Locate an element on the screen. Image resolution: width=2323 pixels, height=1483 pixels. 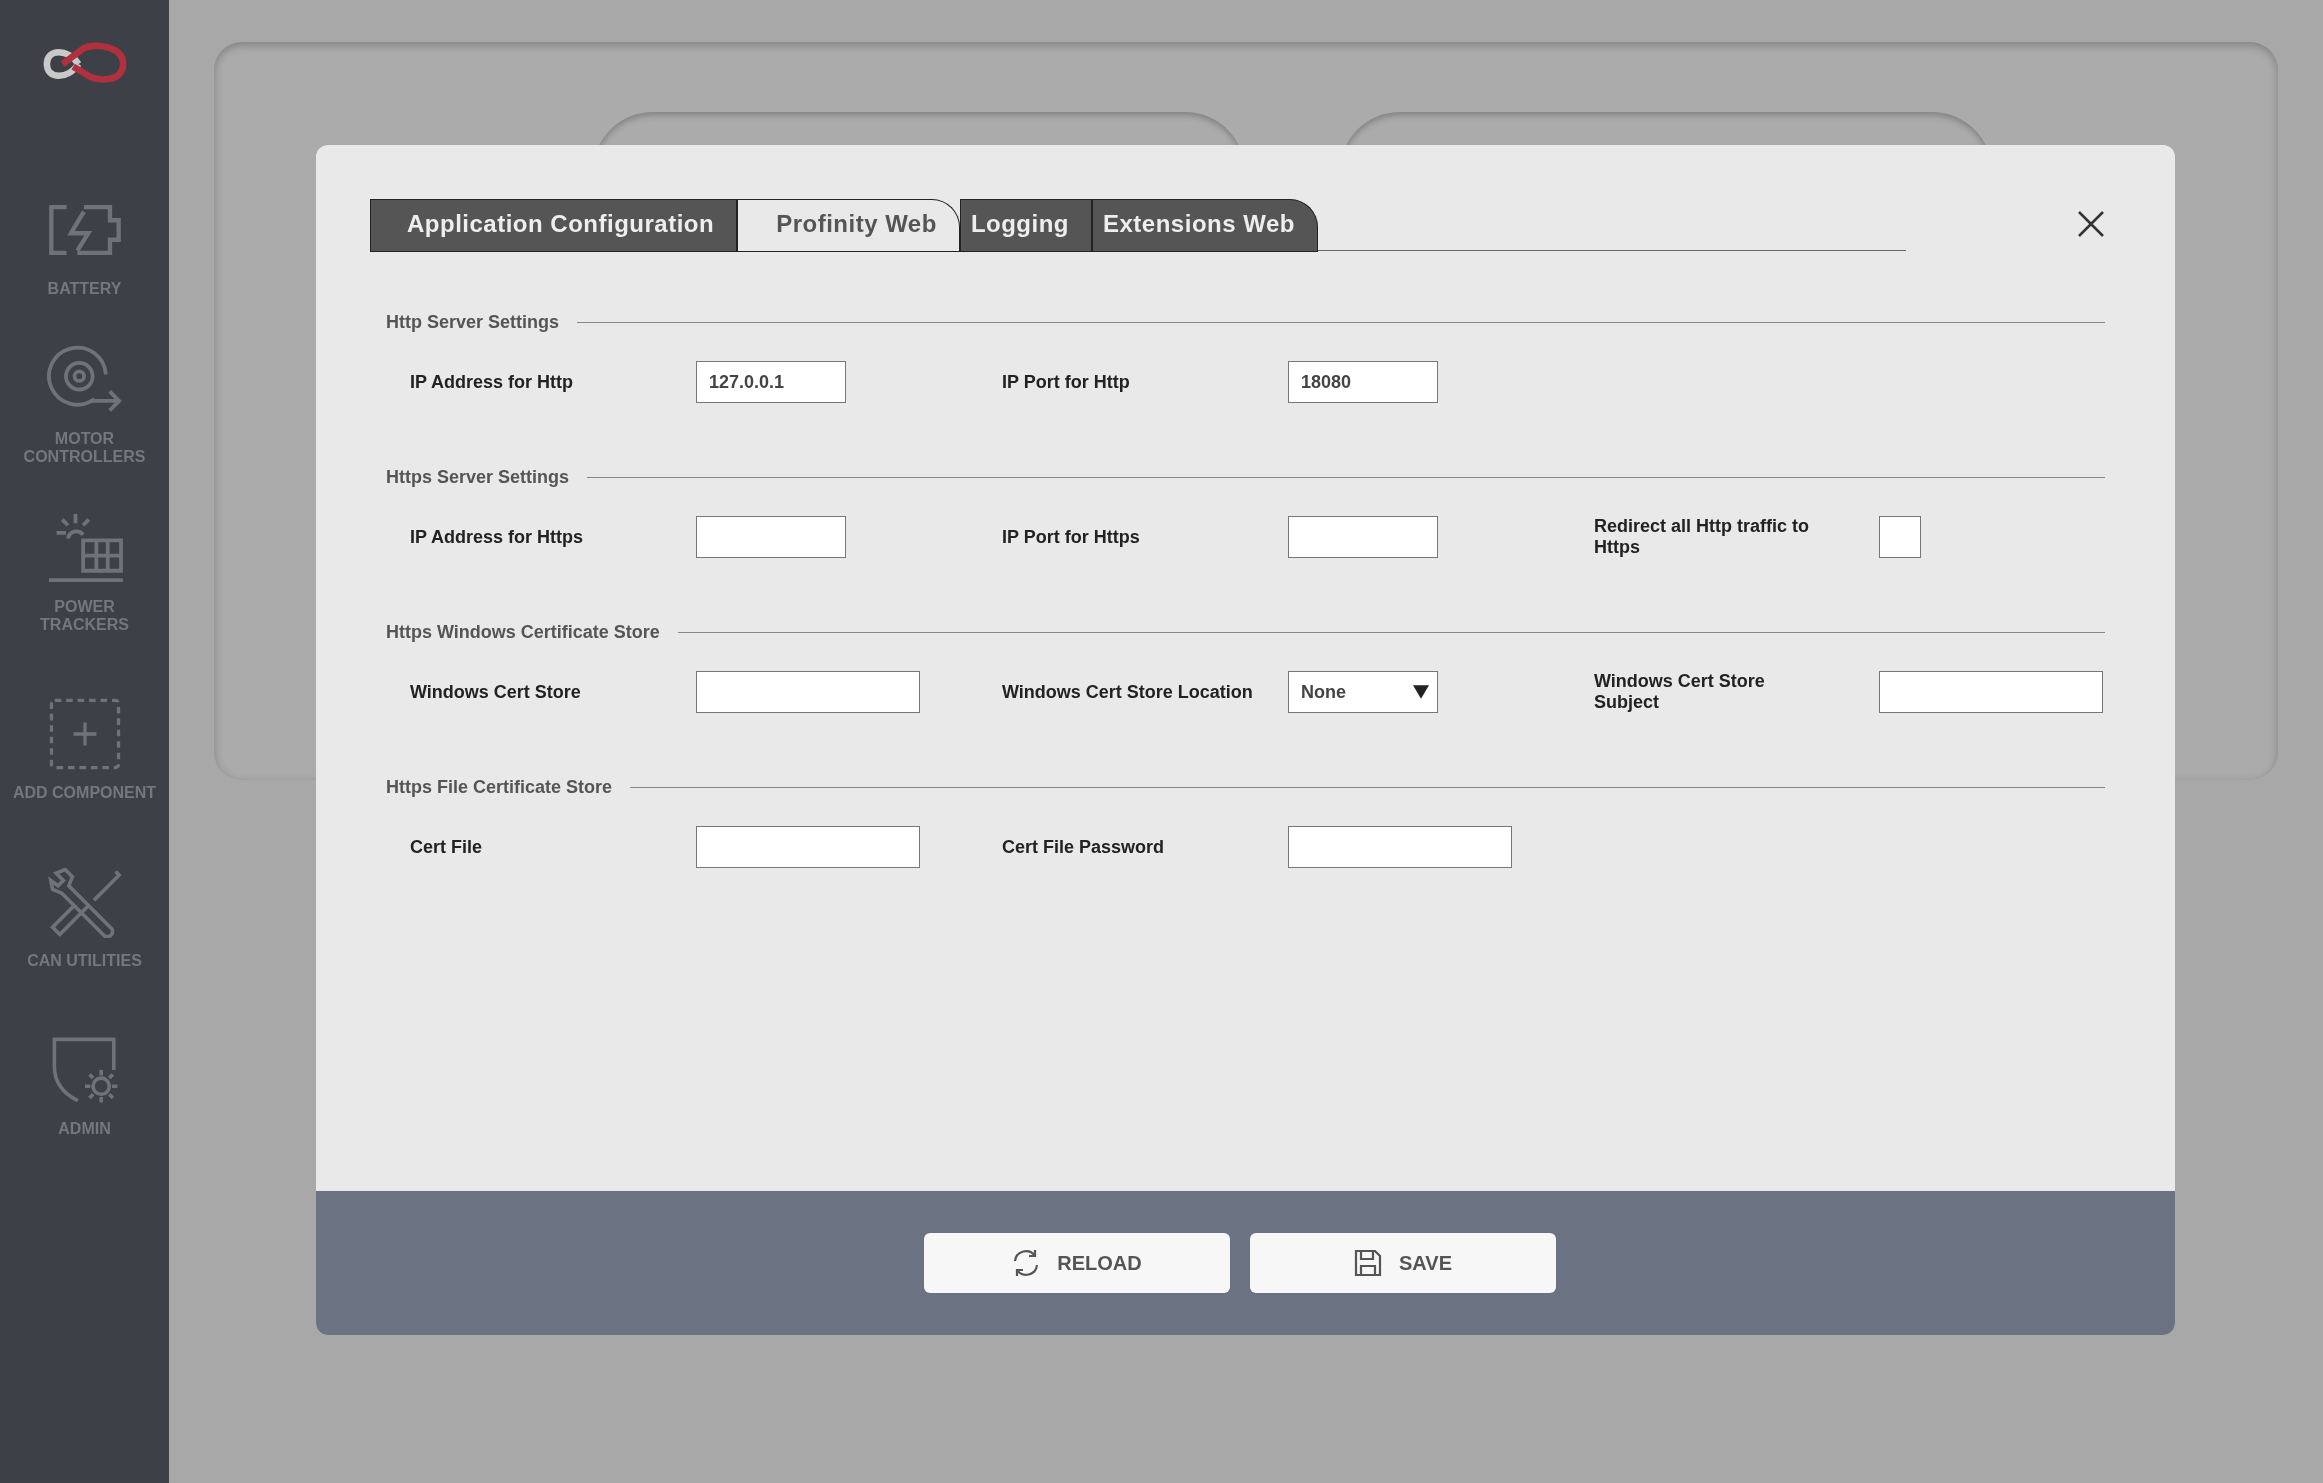
save-icon is located at coordinates (1368, 1263).